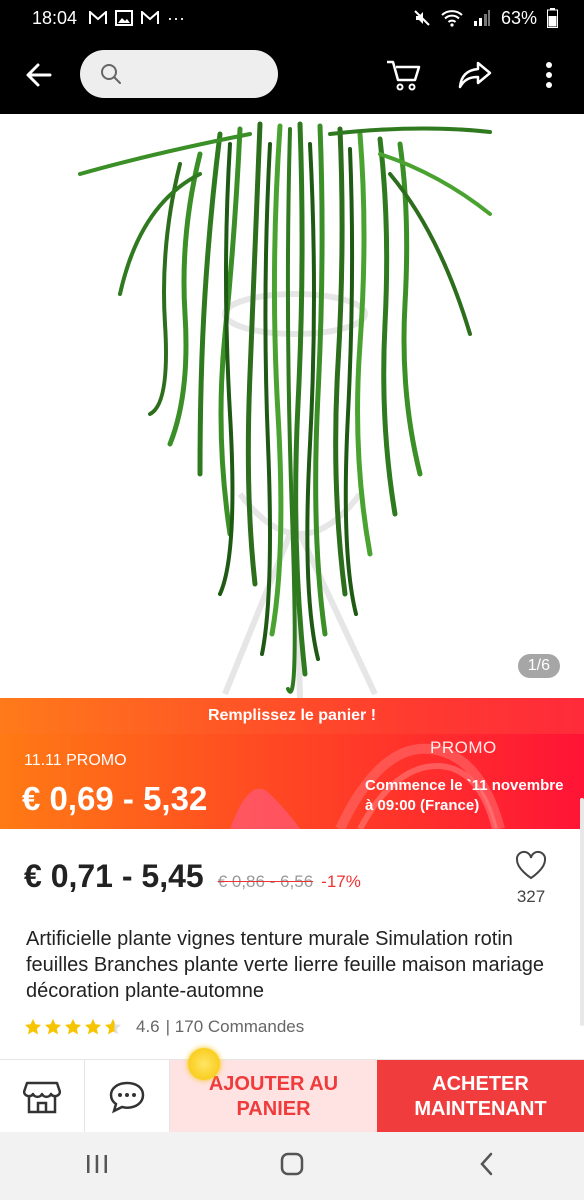 The height and width of the screenshot is (1200, 584). Describe the element at coordinates (55, 17) in the screenshot. I see `status-time: 18:04` at that location.